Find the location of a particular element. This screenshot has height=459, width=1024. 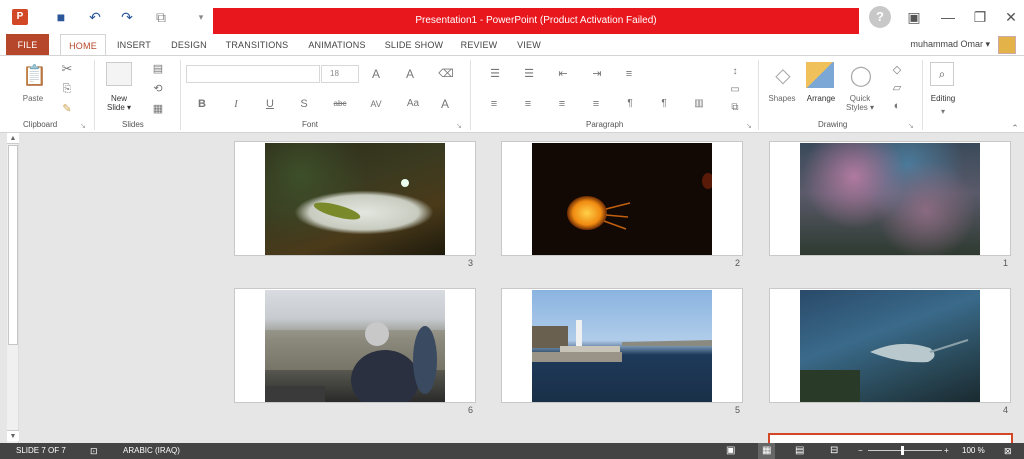

binoculars-icon: ⌕ is located at coordinates (942, 74).